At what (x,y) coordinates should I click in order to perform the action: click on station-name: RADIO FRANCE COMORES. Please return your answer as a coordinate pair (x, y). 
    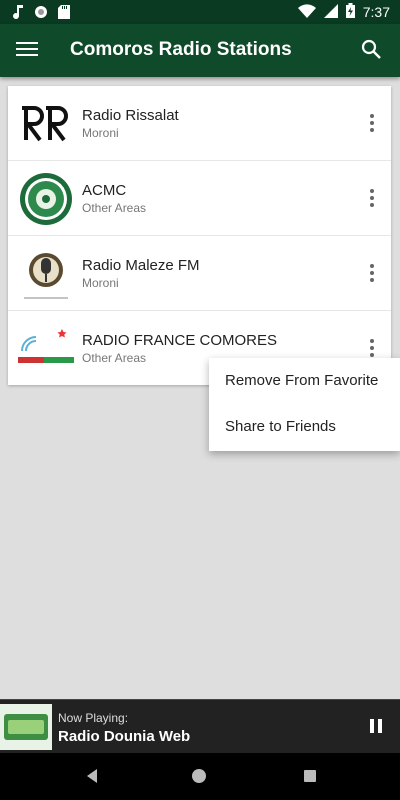
    Looking at the image, I should click on (180, 340).